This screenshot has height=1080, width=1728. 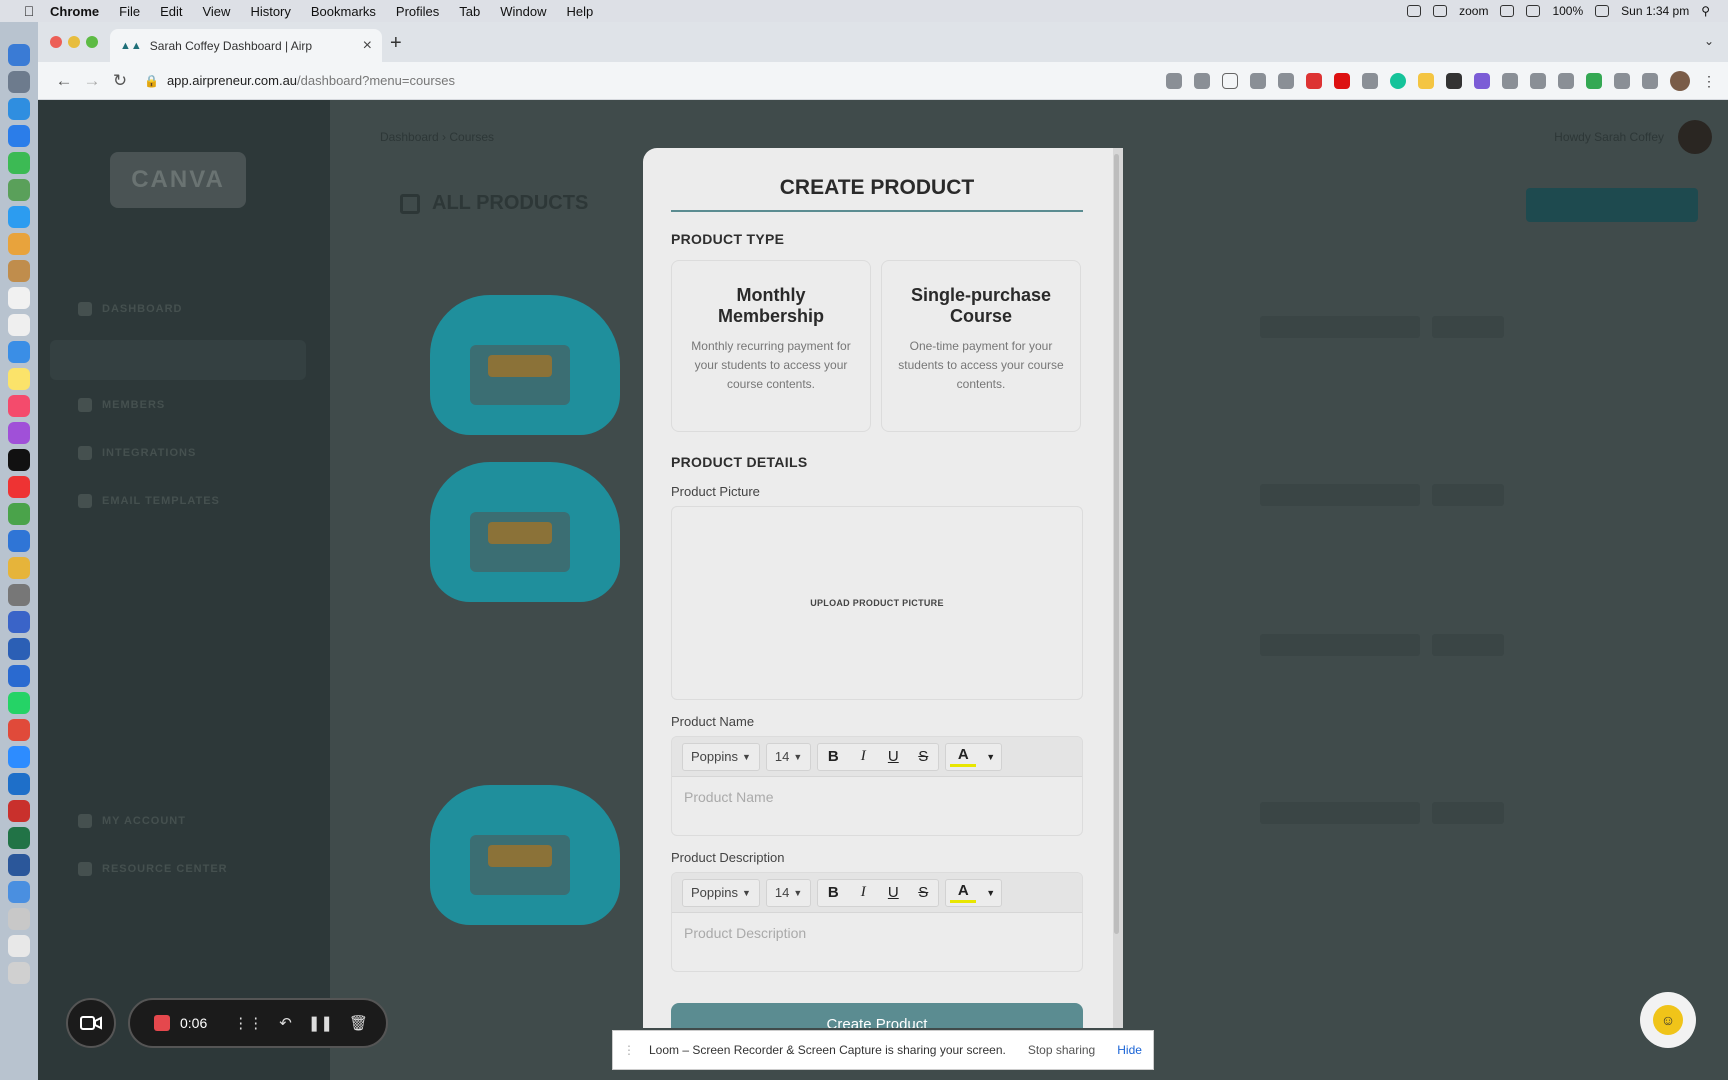 What do you see at coordinates (877, 933) in the screenshot?
I see `product-description-input: Product Description` at bounding box center [877, 933].